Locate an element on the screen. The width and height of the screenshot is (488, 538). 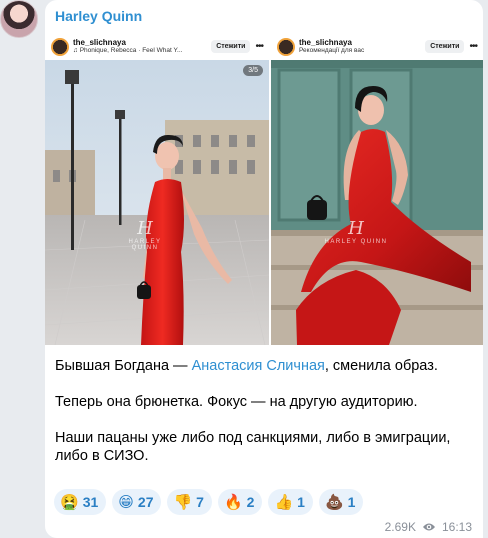
message-meta: 2.69K 16:13 is located at coordinates (428, 527).